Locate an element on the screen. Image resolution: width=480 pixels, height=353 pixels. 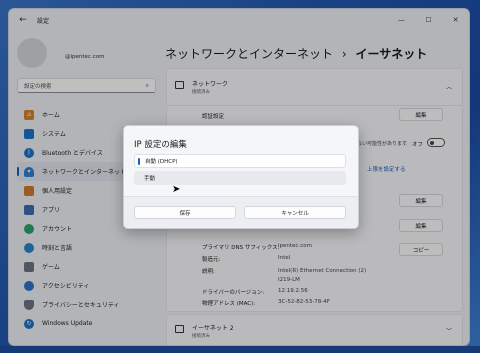
save-button: 保存 is located at coordinates (185, 212).